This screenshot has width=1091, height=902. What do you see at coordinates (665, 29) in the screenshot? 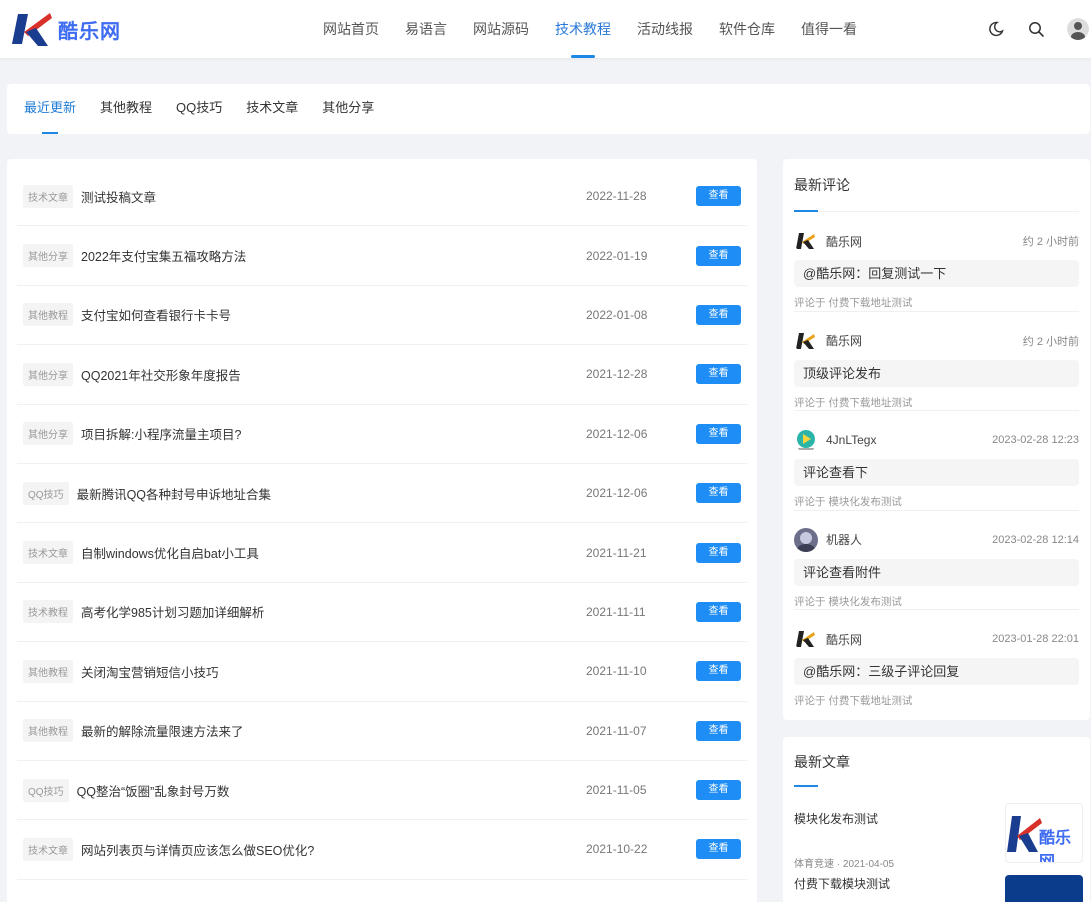
I see `nav-item-deals: 活动线报` at bounding box center [665, 29].